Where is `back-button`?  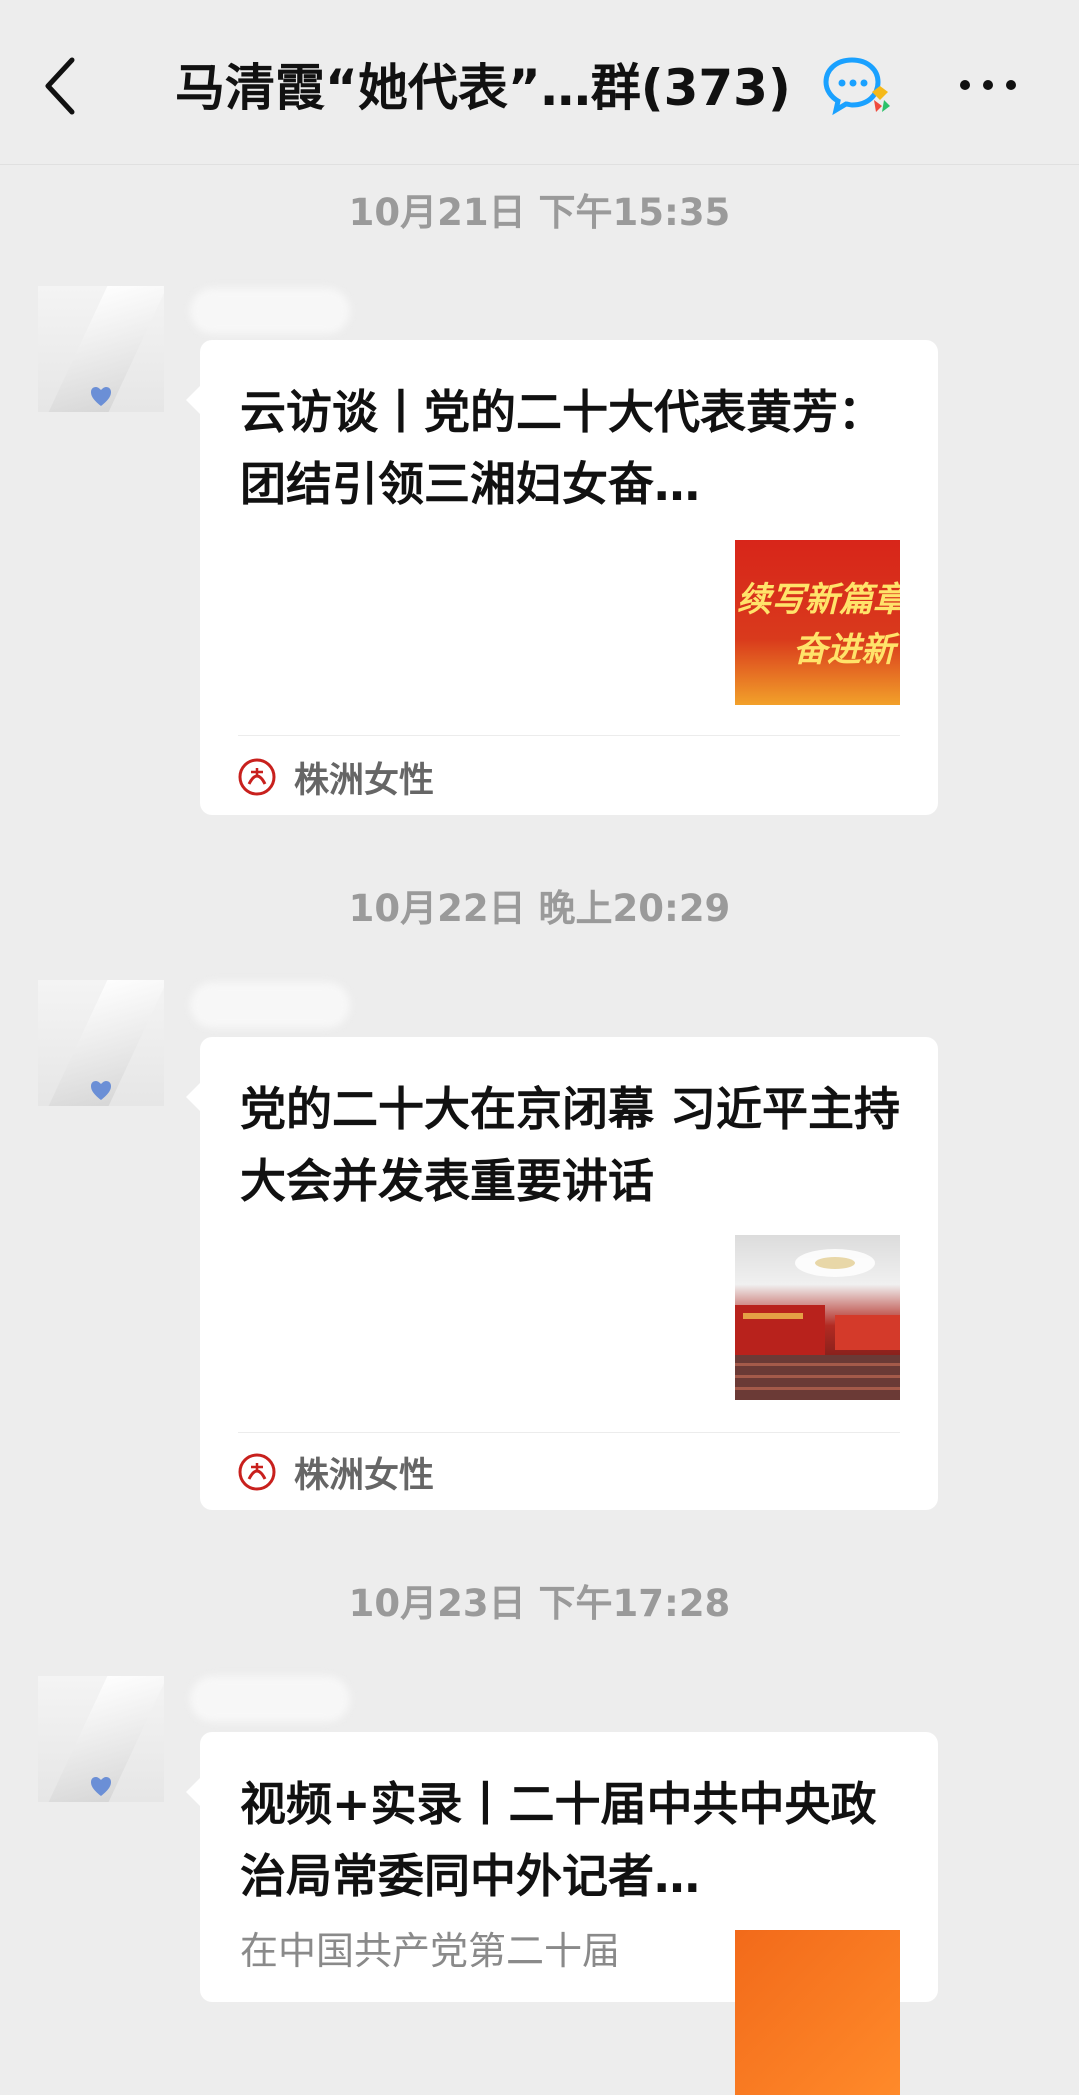 back-button is located at coordinates (60, 85).